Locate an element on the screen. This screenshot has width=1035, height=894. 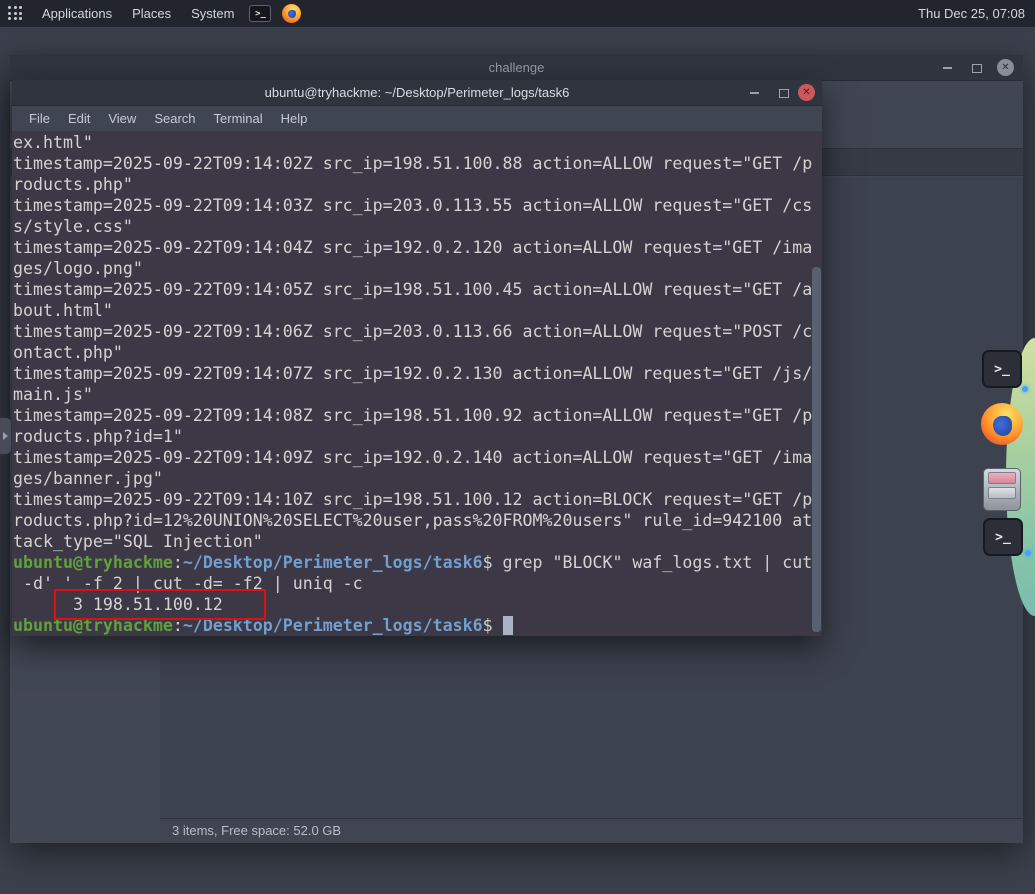
menu-places: Places is located at coordinates (151, 13).